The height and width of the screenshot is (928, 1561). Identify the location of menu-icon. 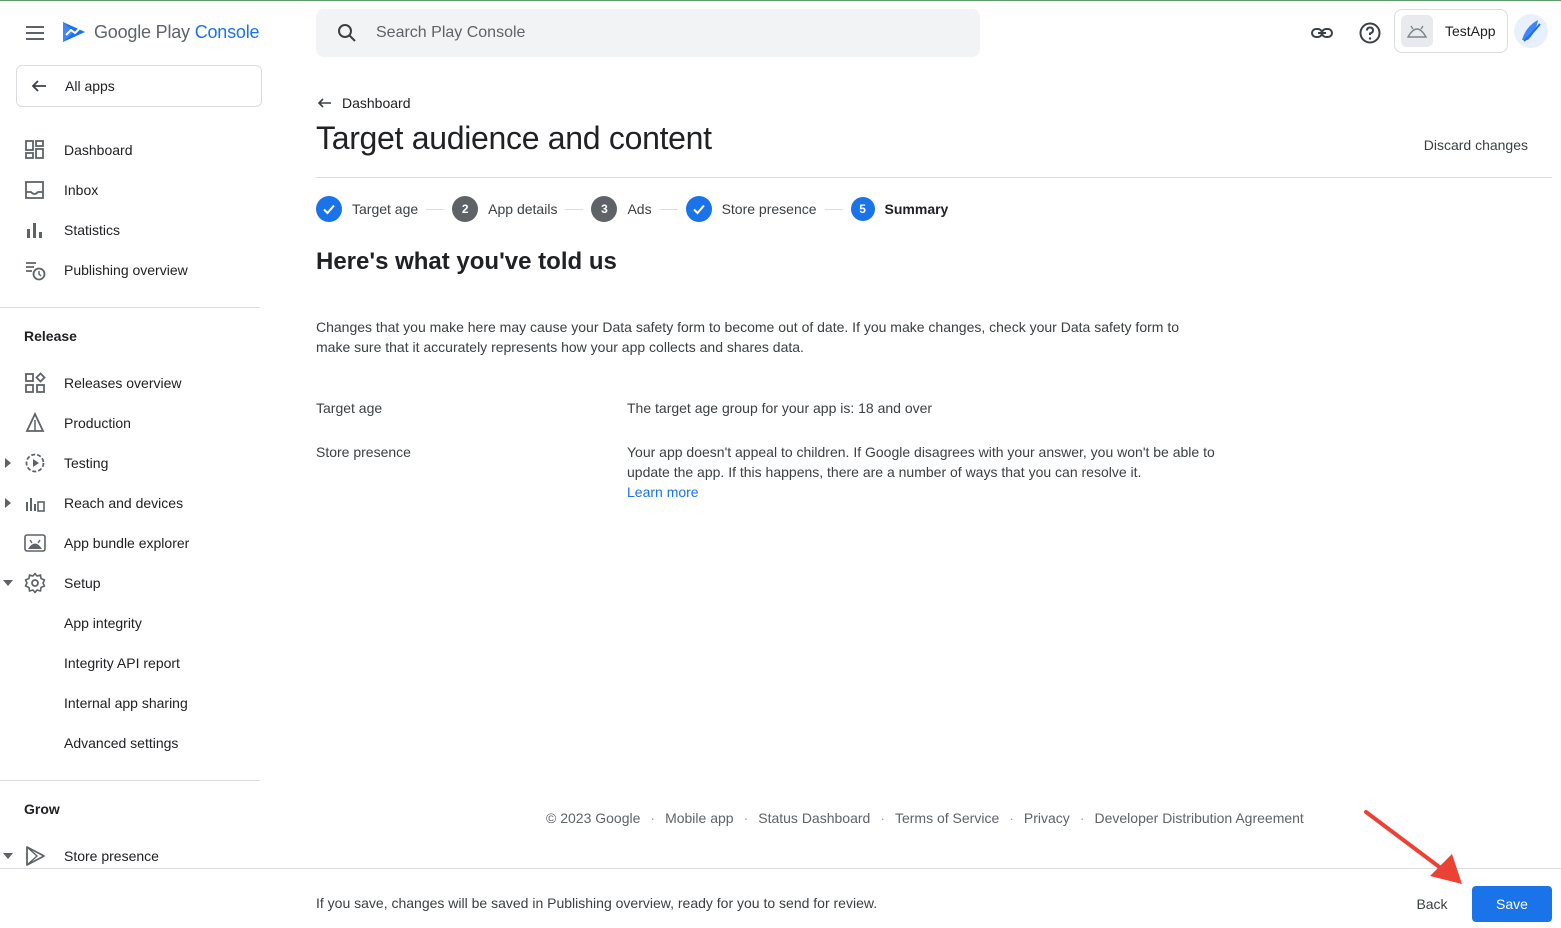
(35, 33).